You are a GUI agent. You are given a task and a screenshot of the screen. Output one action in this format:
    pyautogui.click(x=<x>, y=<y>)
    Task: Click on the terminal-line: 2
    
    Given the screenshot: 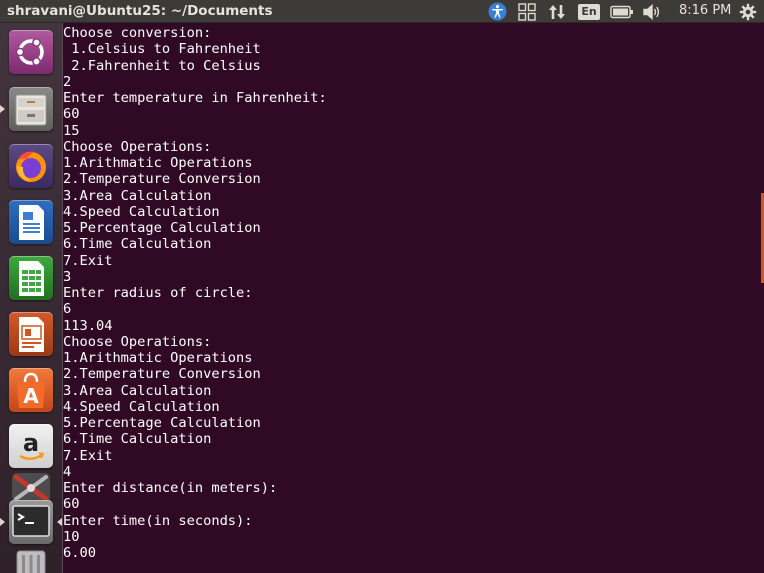 What is the action you would take?
    pyautogui.click(x=67, y=81)
    